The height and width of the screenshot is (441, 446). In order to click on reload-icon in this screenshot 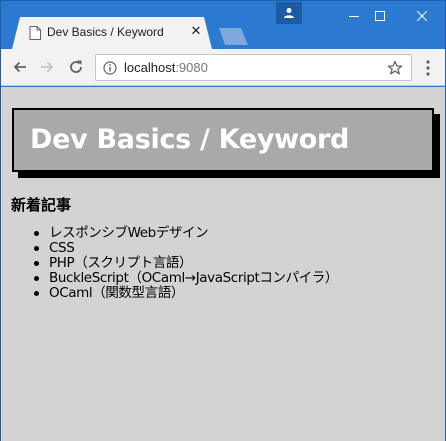, I will do `click(76, 66)`.